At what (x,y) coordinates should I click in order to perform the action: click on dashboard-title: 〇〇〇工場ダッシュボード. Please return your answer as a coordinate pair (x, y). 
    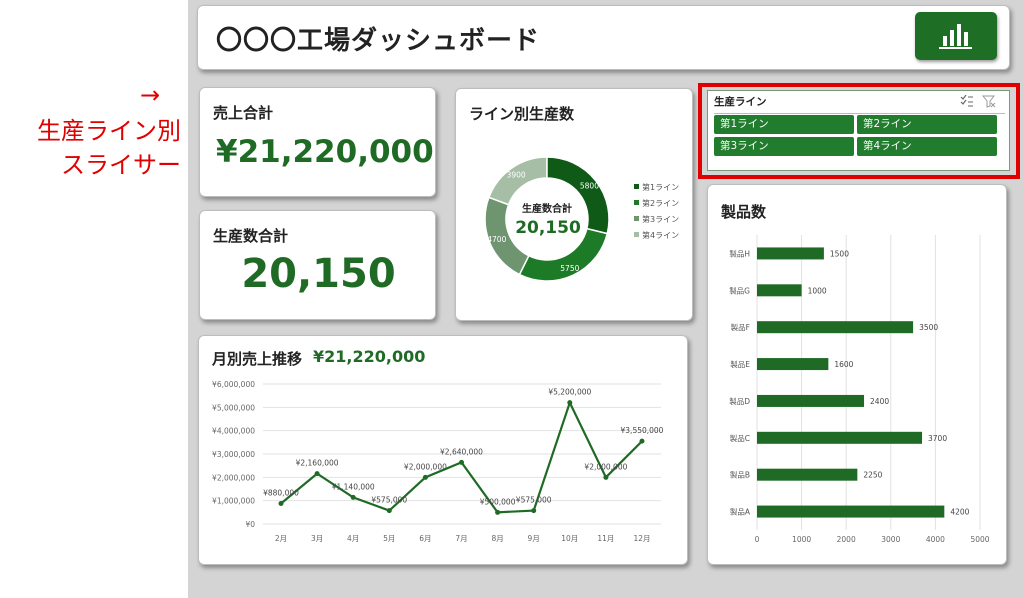
    Looking at the image, I should click on (378, 41).